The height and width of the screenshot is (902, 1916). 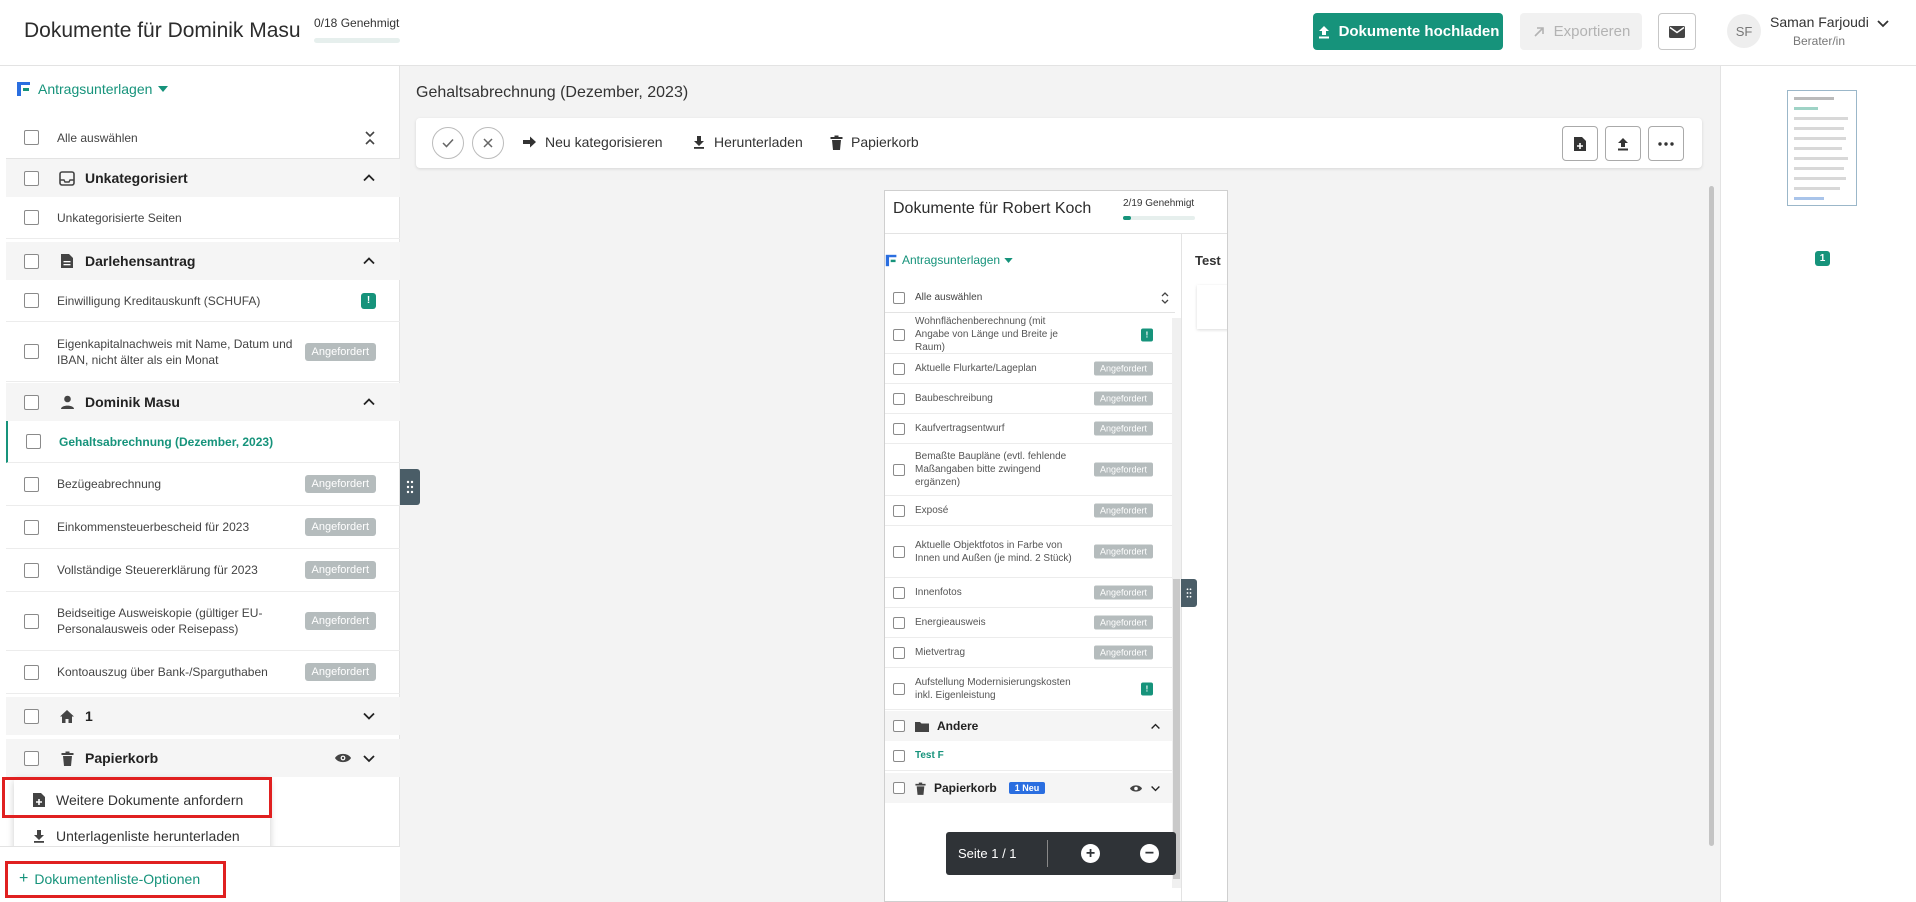 What do you see at coordinates (203, 442) in the screenshot?
I see `sidebar-item-gehaltsabrechnung: Gehaltsabrechnung (Dezember, 2023)` at bounding box center [203, 442].